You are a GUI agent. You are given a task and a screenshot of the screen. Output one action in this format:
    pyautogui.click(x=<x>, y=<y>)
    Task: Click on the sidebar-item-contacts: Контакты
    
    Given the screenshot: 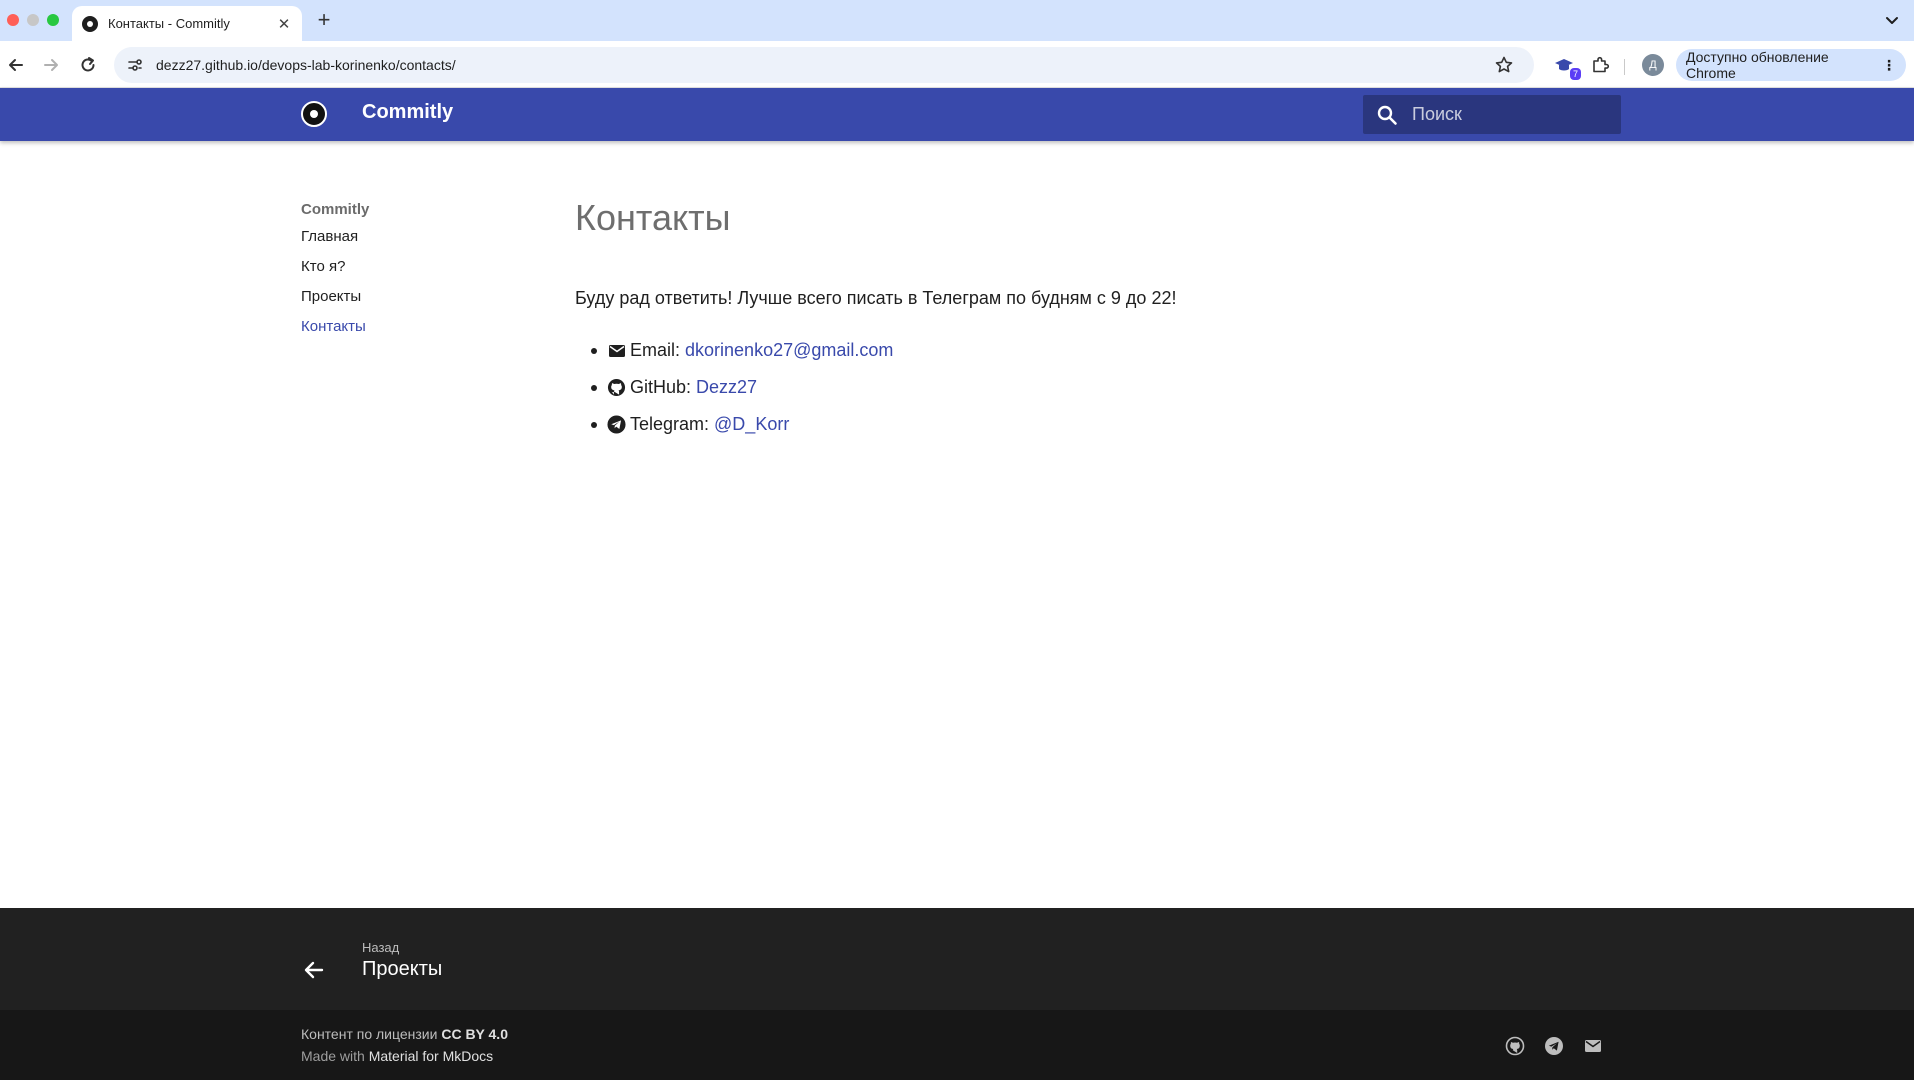 What is the action you would take?
    pyautogui.click(x=411, y=330)
    